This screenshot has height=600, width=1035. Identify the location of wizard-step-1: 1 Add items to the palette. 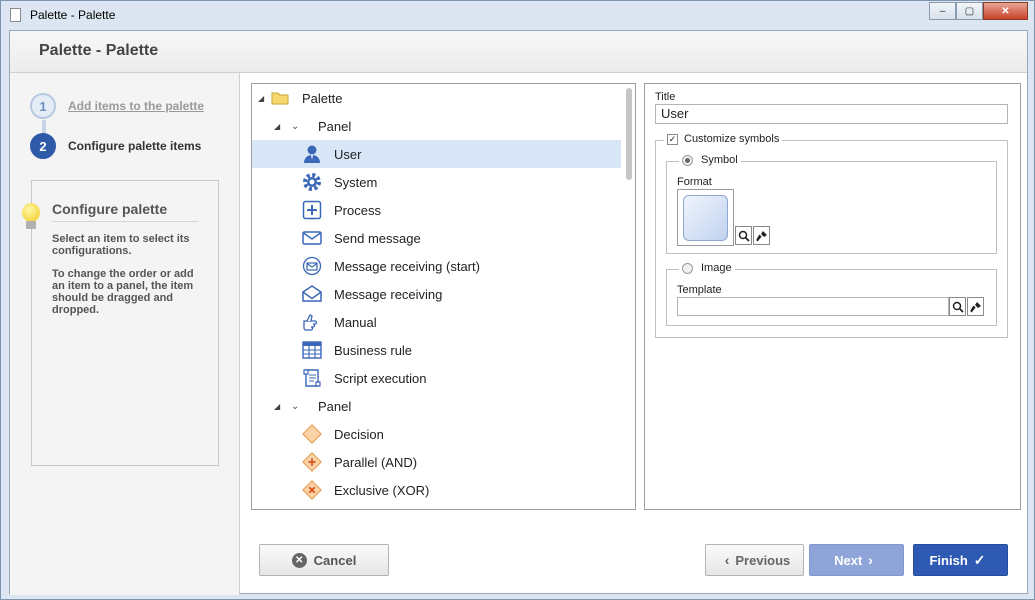
(117, 106).